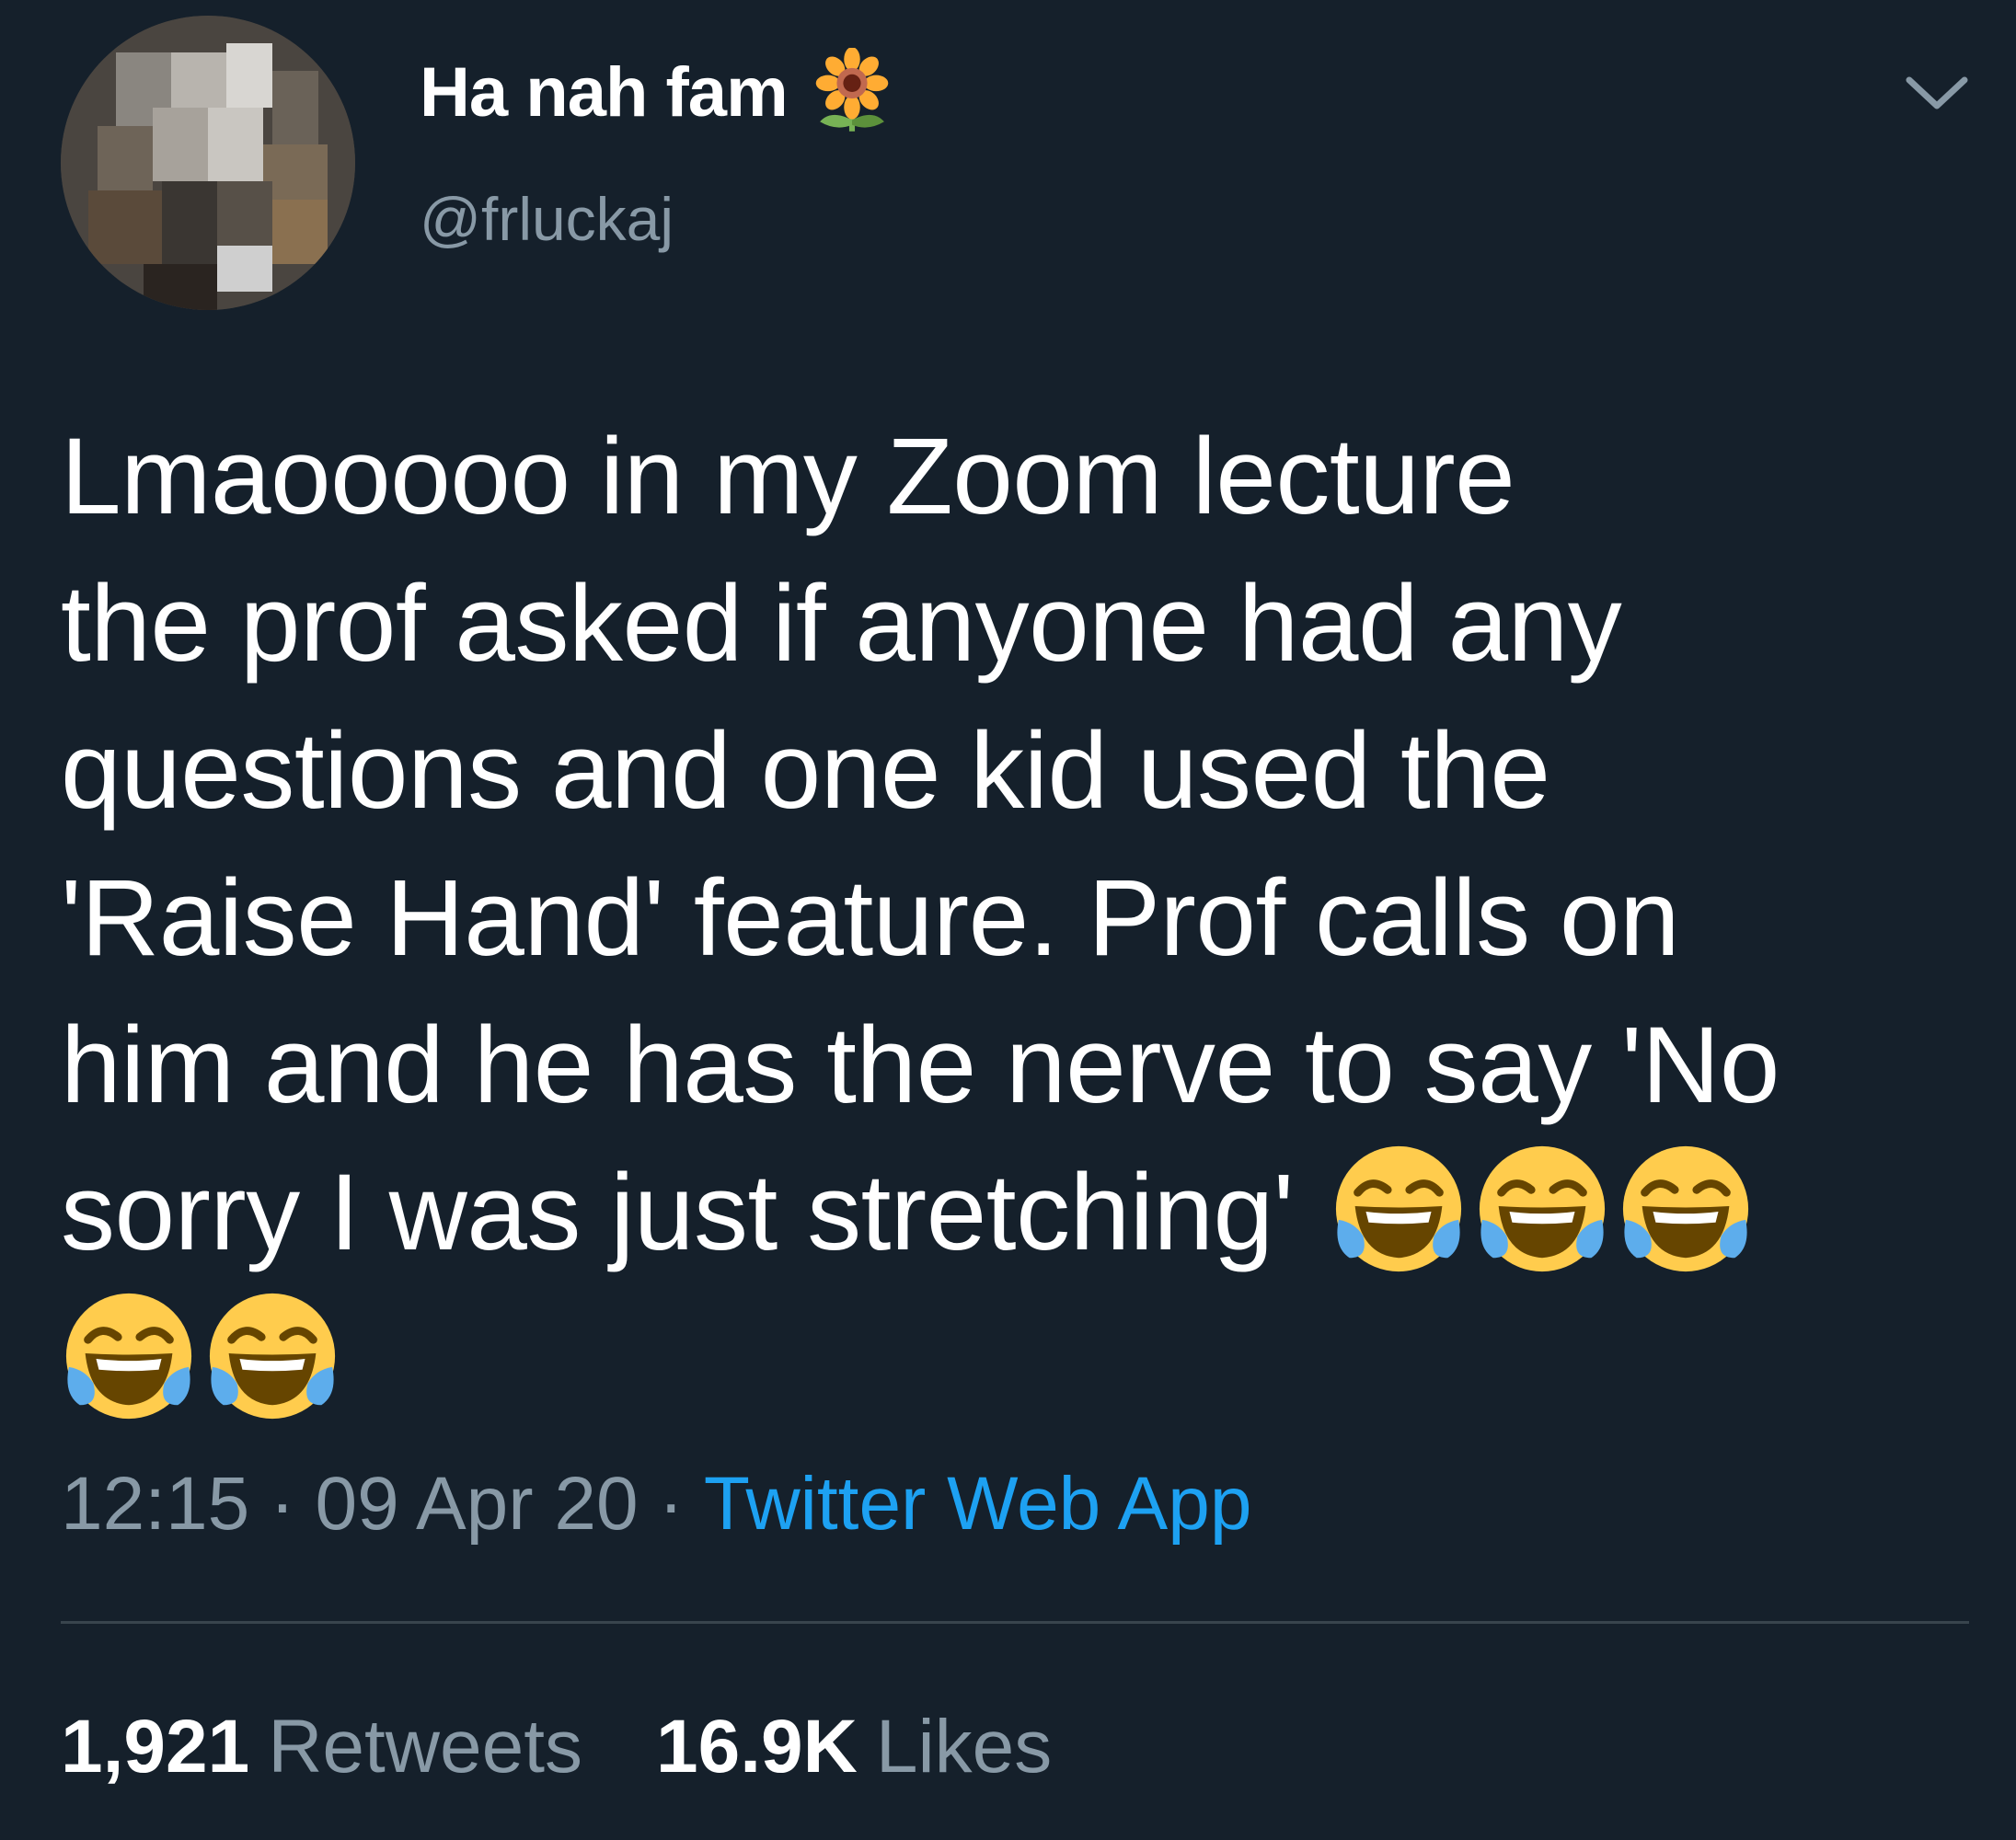  What do you see at coordinates (757, 1746) in the screenshot?
I see `likes-count: 16.9K` at bounding box center [757, 1746].